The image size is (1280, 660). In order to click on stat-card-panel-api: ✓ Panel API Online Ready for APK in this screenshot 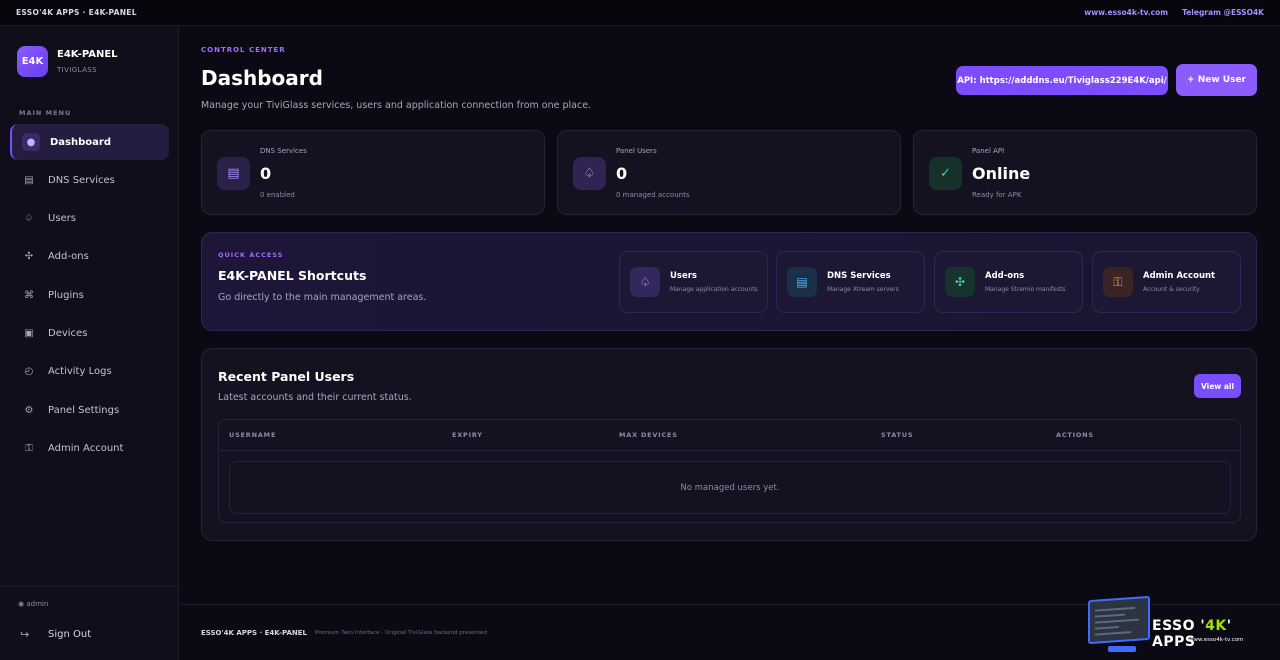, I will do `click(1085, 172)`.